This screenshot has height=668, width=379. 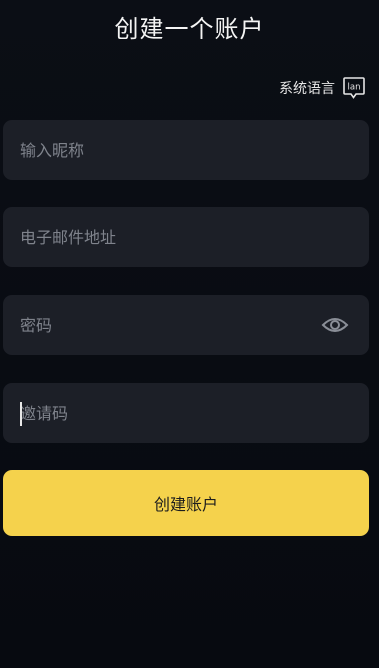 I want to click on invite-code-input, so click(x=186, y=413).